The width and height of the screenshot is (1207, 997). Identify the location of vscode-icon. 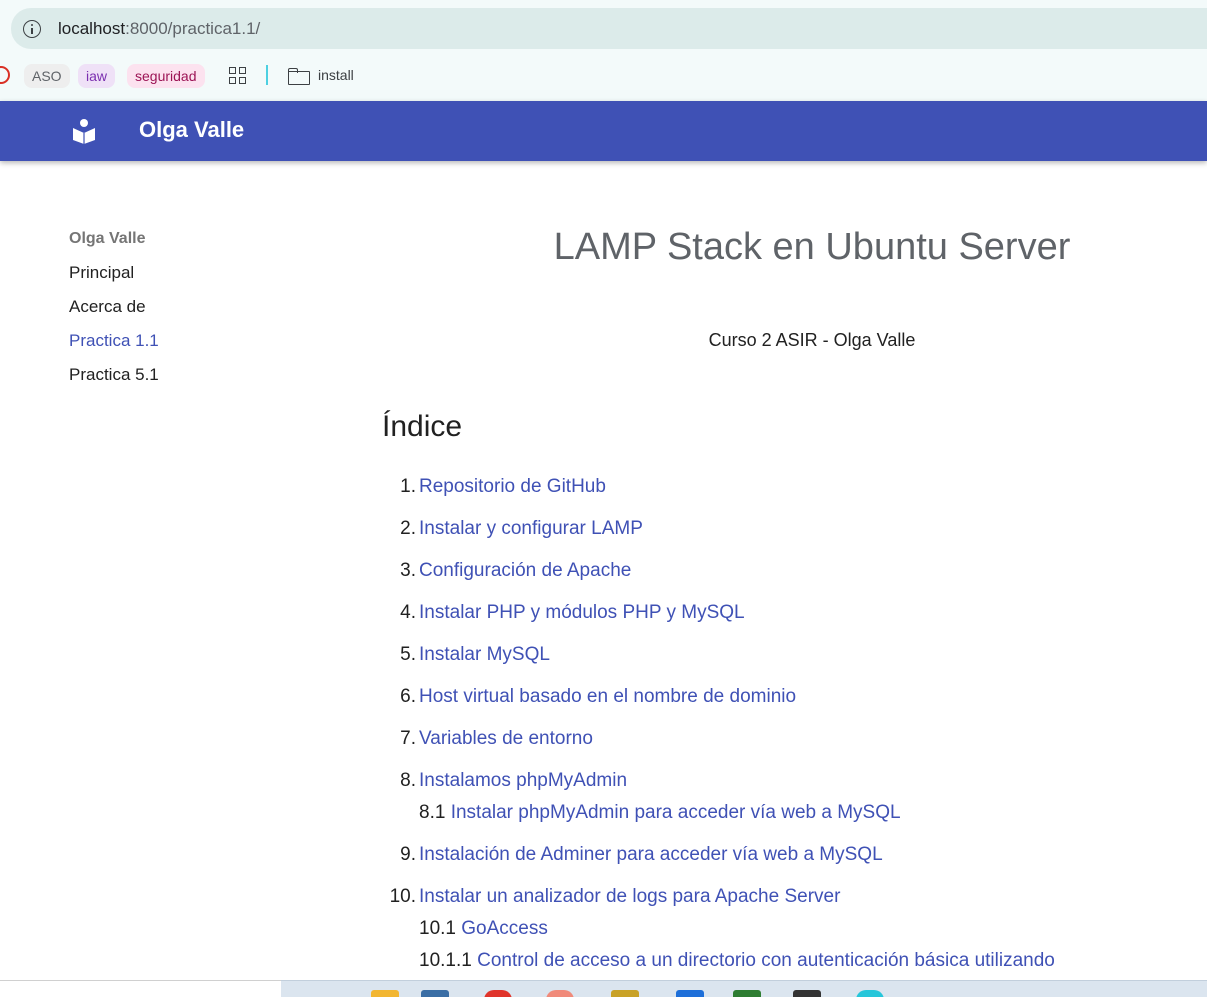
(690, 993).